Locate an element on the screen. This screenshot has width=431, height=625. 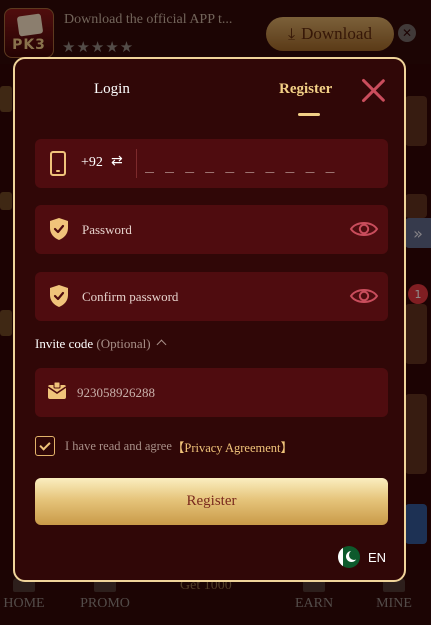
register-button: Register is located at coordinates (211, 501).